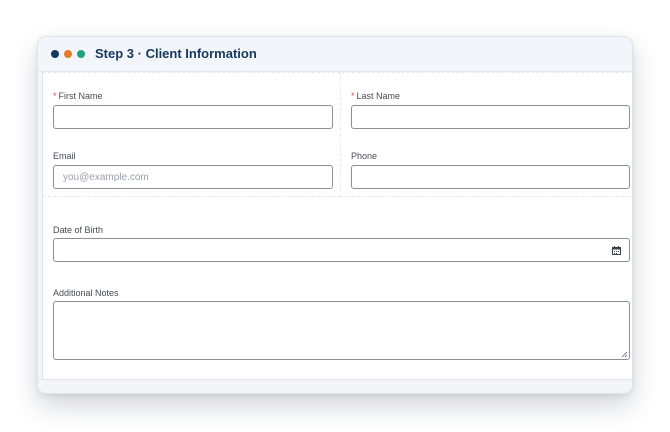 Image resolution: width=670 pixels, height=432 pixels. What do you see at coordinates (193, 177) in the screenshot?
I see `email-input: you@example.com` at bounding box center [193, 177].